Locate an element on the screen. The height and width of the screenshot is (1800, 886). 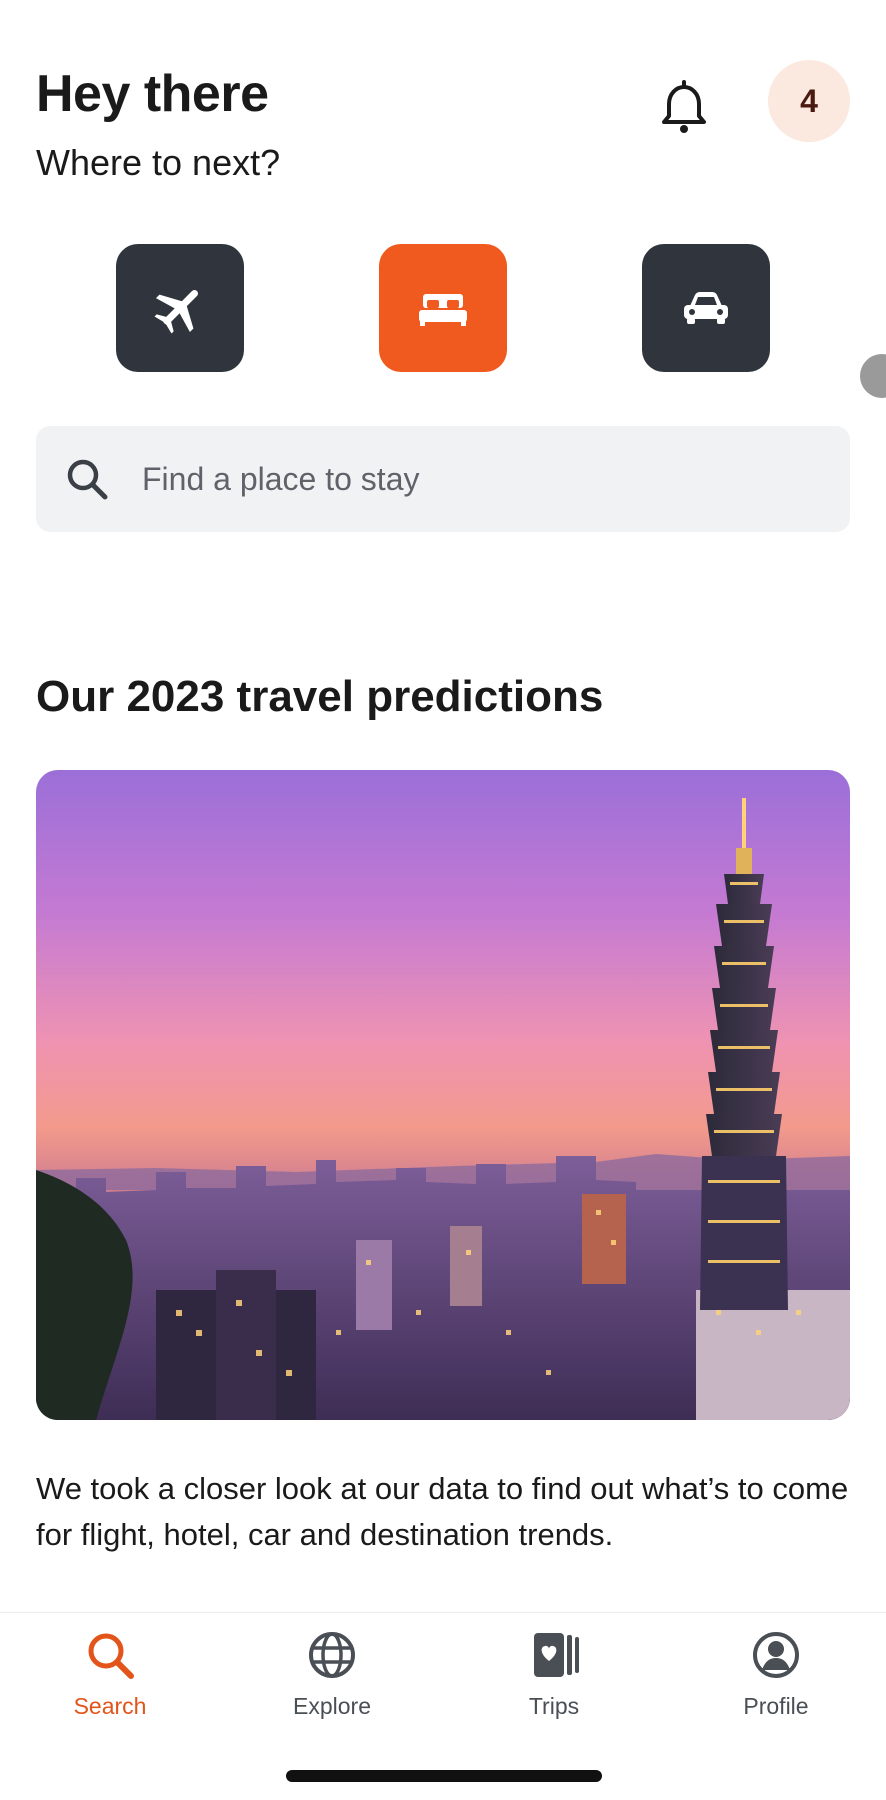
nav-label-profile: Profile is located at coordinates (776, 1706).